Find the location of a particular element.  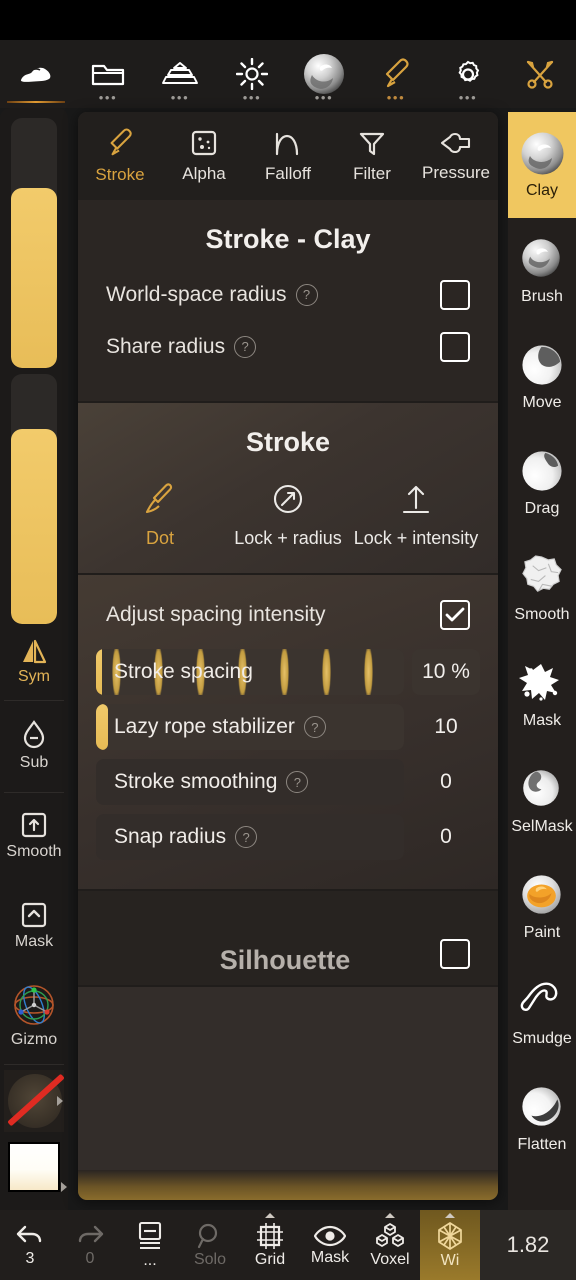

color-swatch is located at coordinates (34, 1167).